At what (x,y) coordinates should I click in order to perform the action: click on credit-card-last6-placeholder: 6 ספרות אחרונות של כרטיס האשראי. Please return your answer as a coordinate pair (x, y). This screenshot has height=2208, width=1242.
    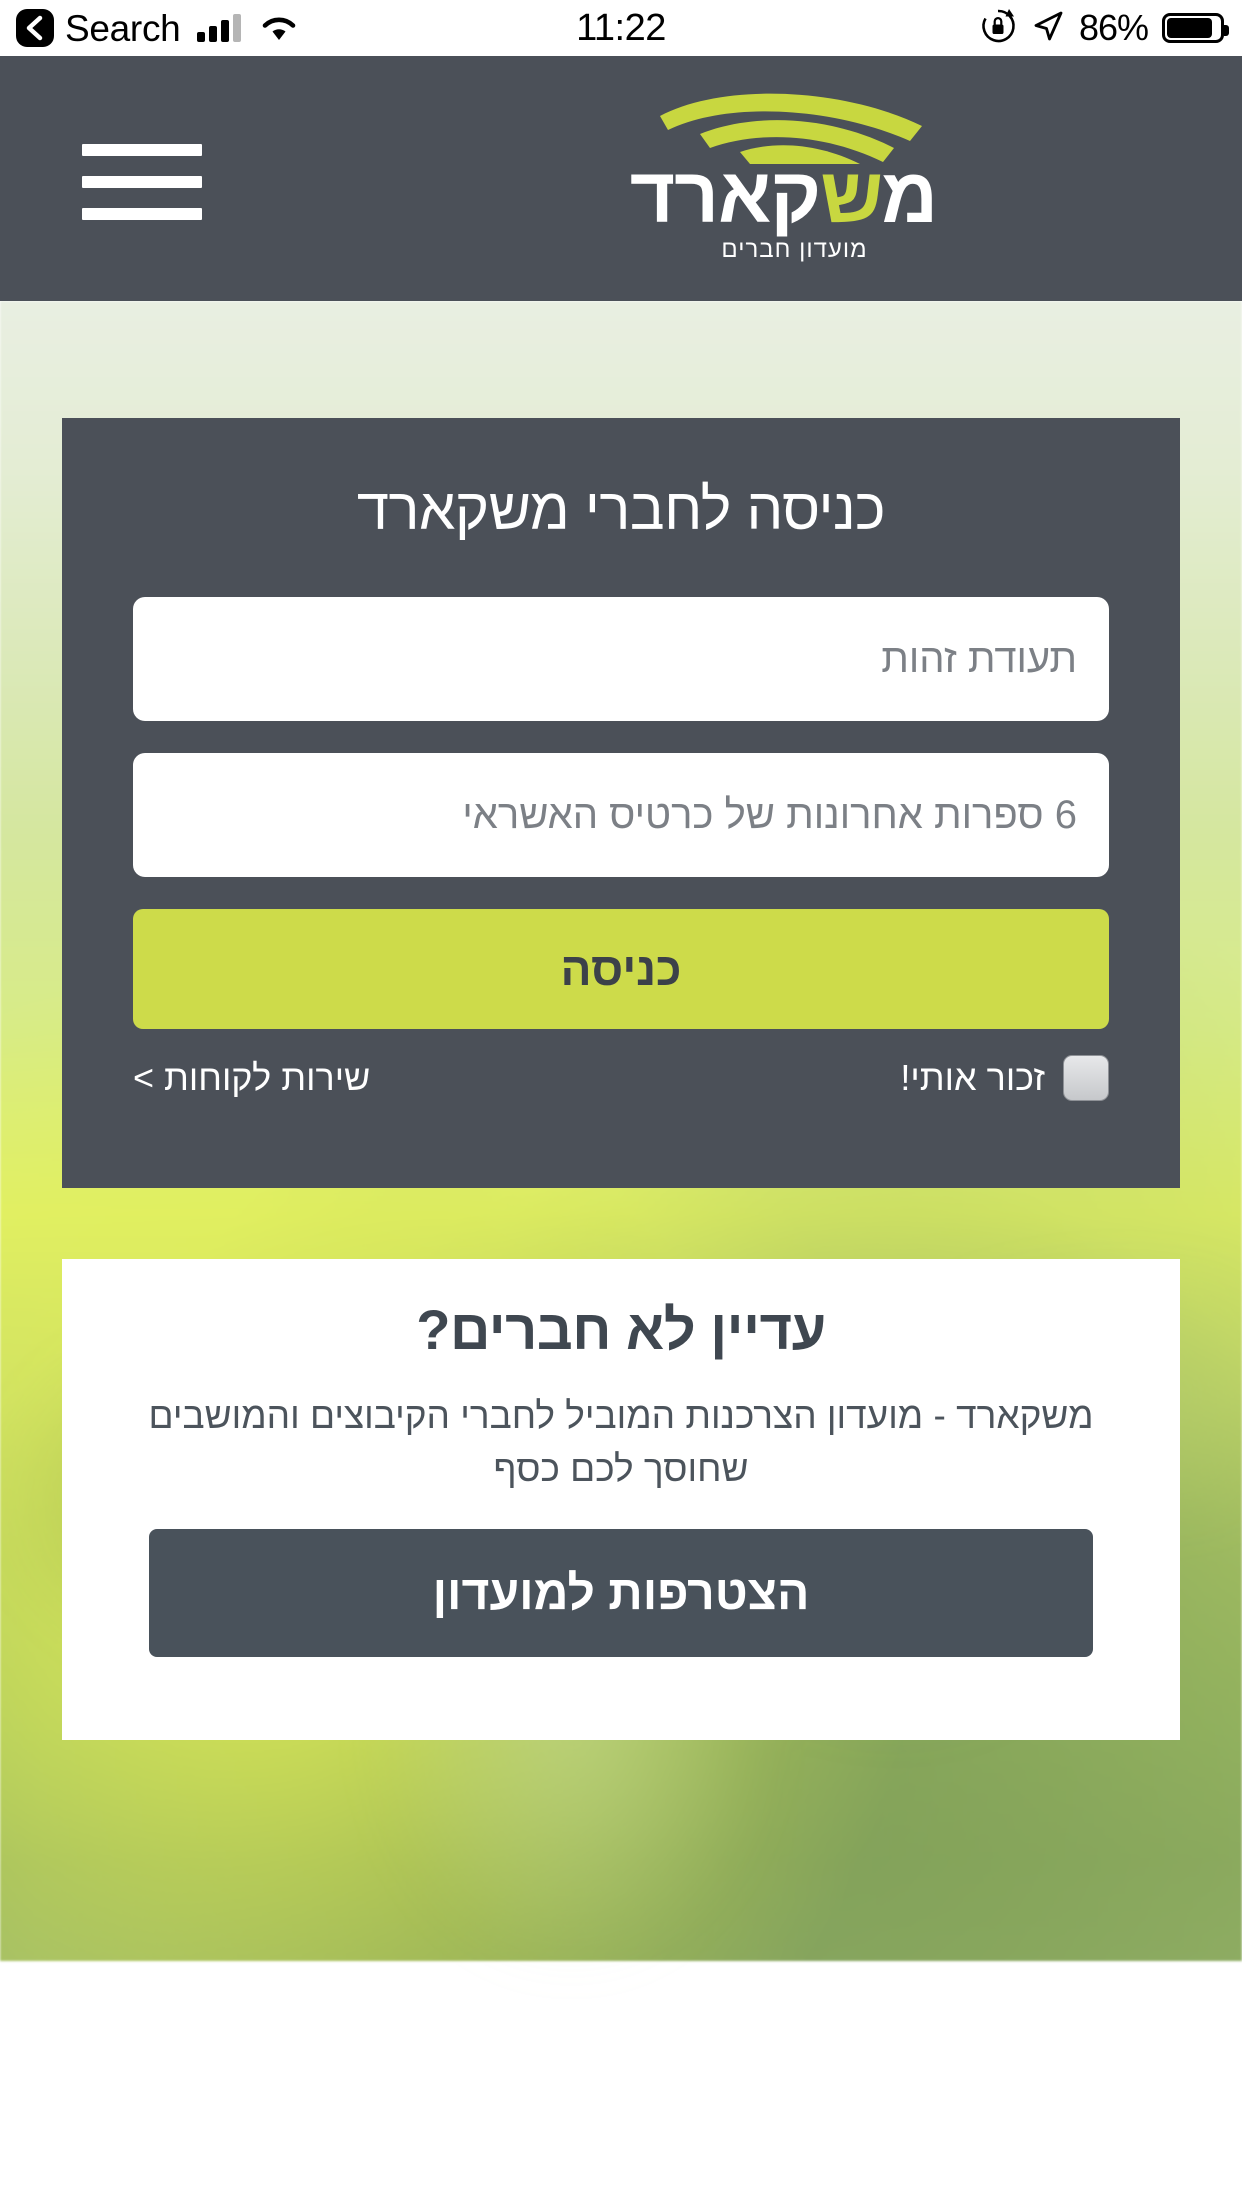
    Looking at the image, I should click on (769, 814).